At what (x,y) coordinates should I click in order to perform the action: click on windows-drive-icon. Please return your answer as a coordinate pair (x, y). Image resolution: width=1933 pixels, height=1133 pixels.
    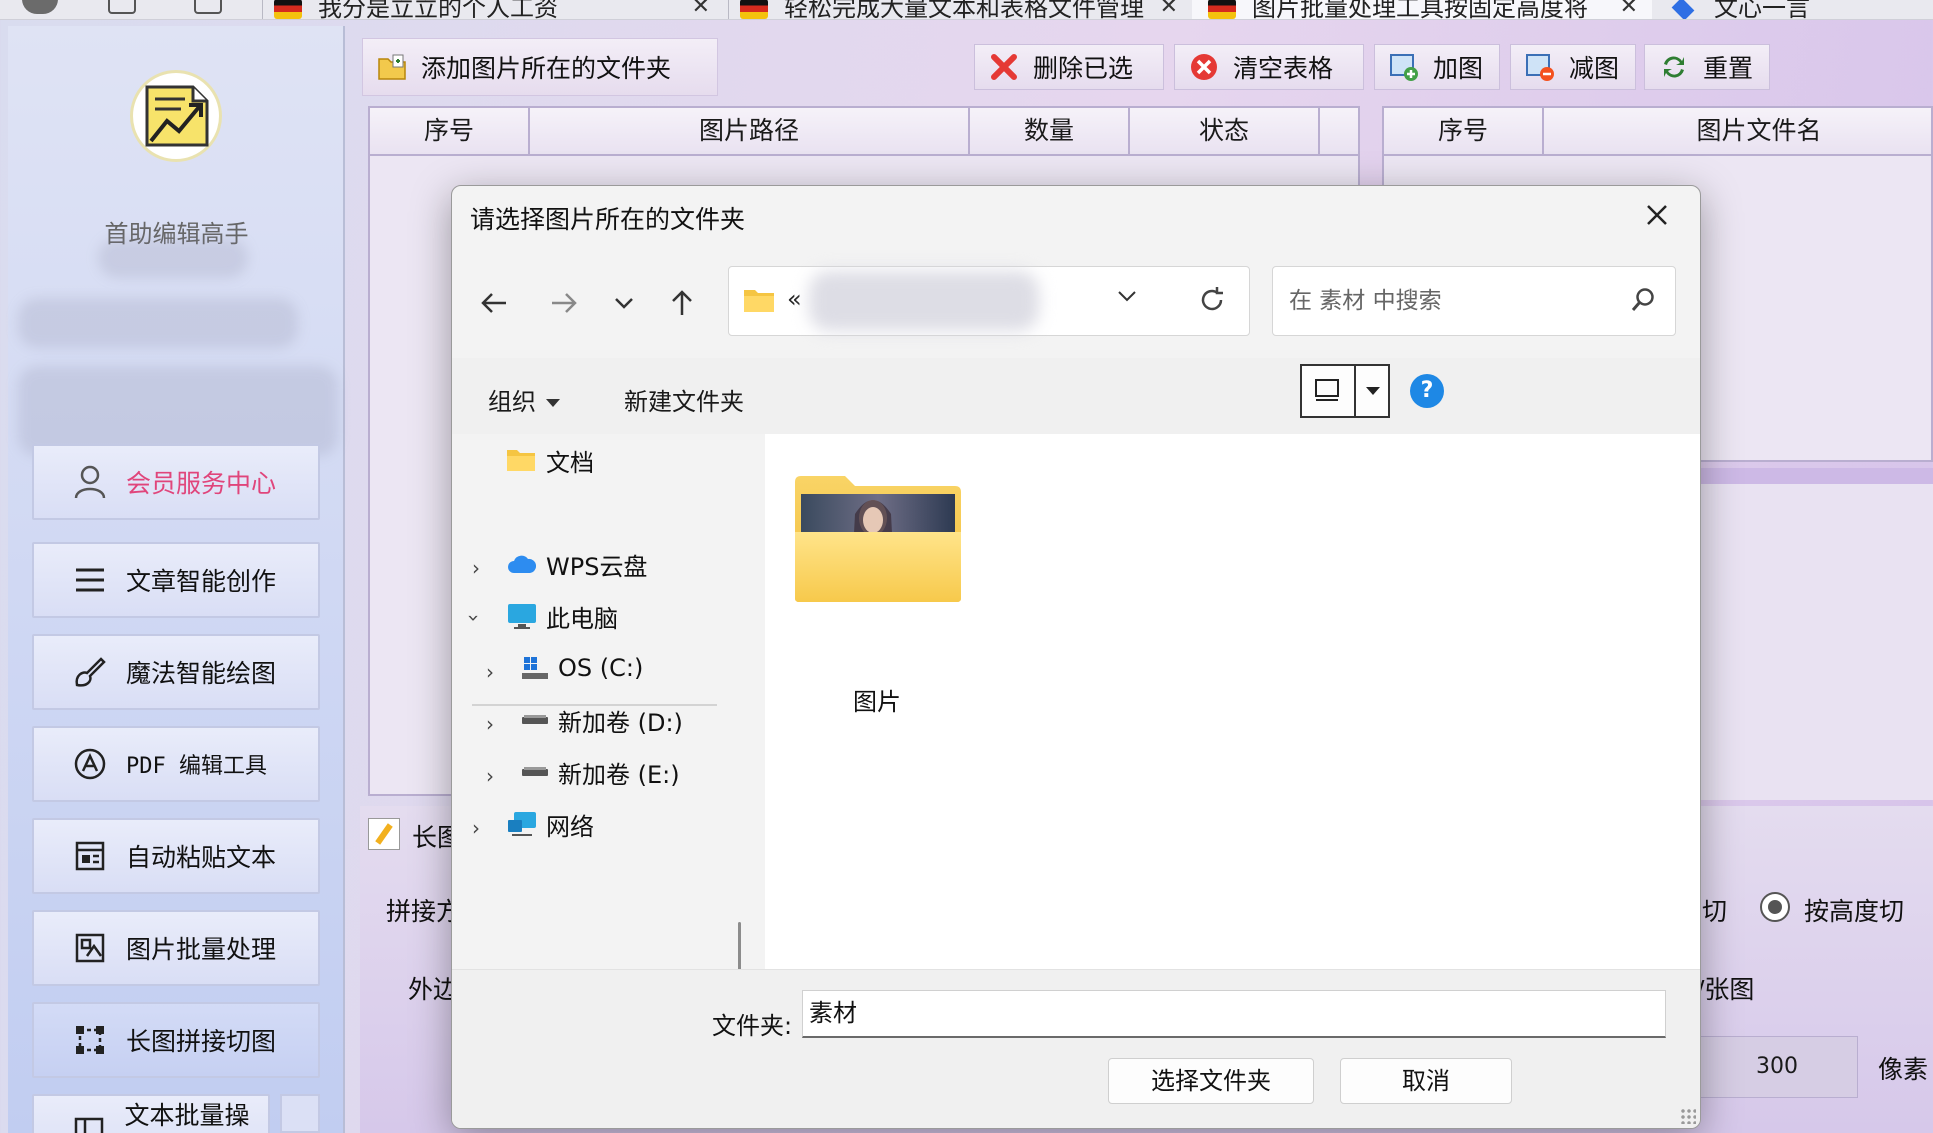
    Looking at the image, I should click on (535, 668).